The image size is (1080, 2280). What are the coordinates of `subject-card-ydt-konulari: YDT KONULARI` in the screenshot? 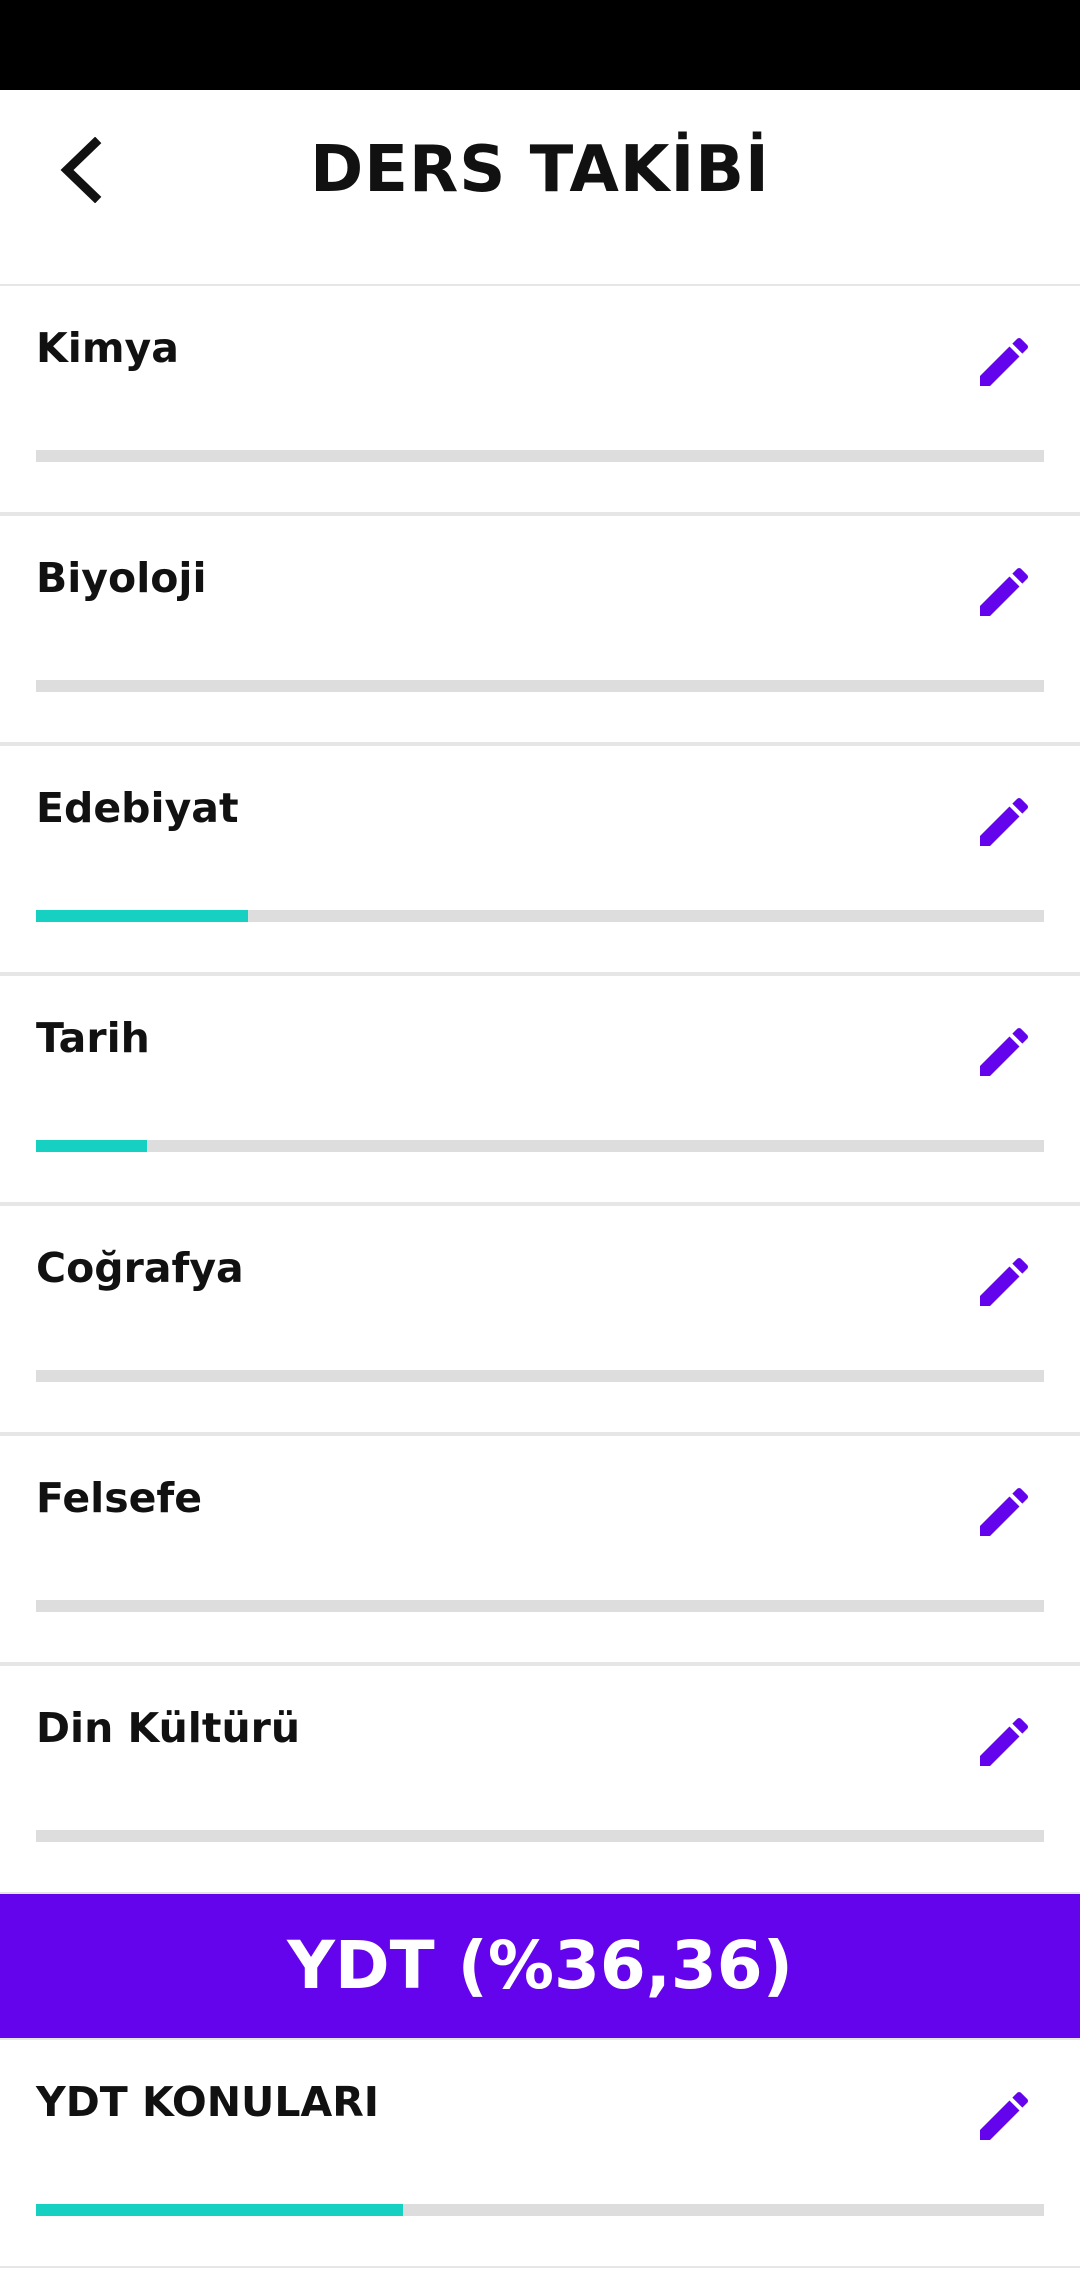 It's located at (540, 2153).